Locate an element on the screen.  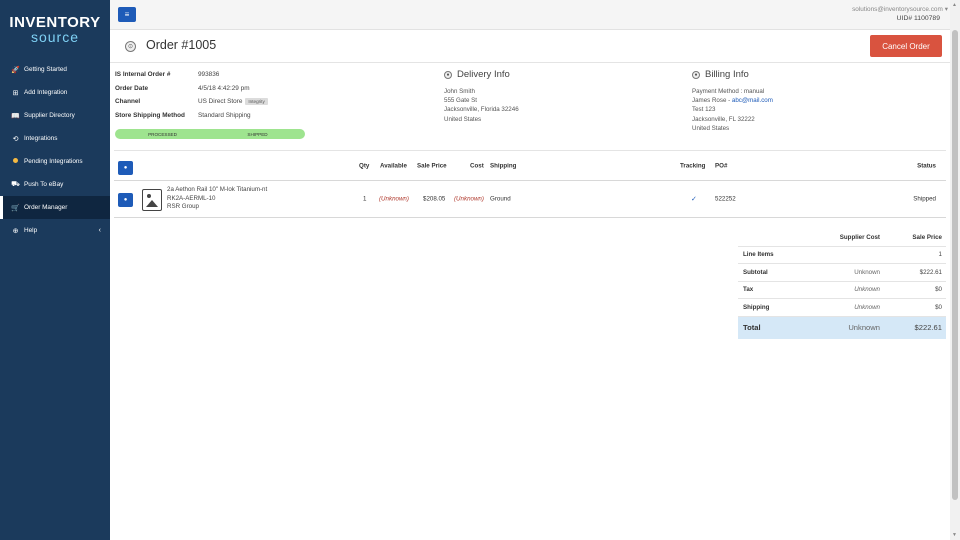
sidebar-item-label: Pending Integrations is located at coordinates (53, 161).